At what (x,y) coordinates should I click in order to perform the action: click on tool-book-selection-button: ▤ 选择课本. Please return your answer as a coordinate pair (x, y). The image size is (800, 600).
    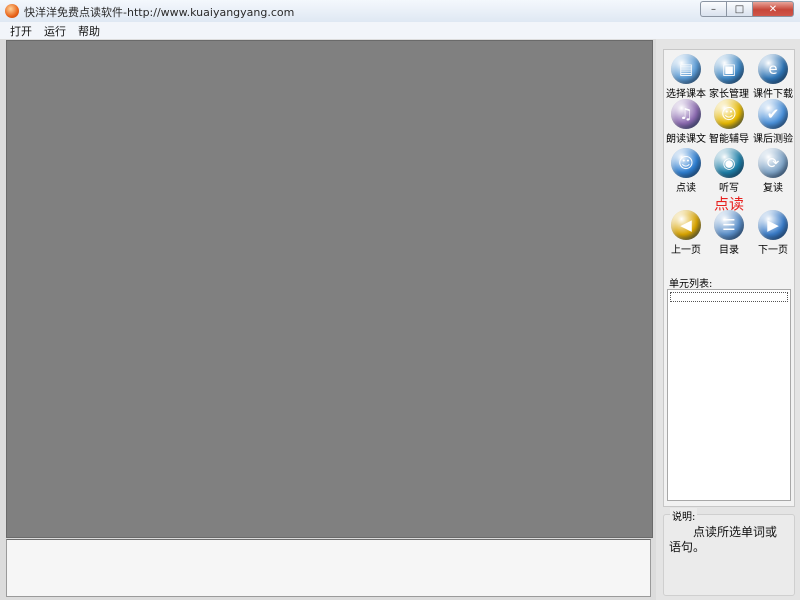
    Looking at the image, I should click on (686, 77).